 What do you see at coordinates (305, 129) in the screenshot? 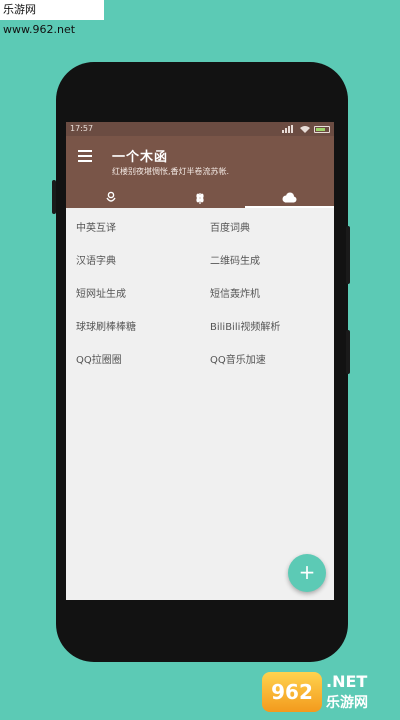
I see `wifi-icon` at bounding box center [305, 129].